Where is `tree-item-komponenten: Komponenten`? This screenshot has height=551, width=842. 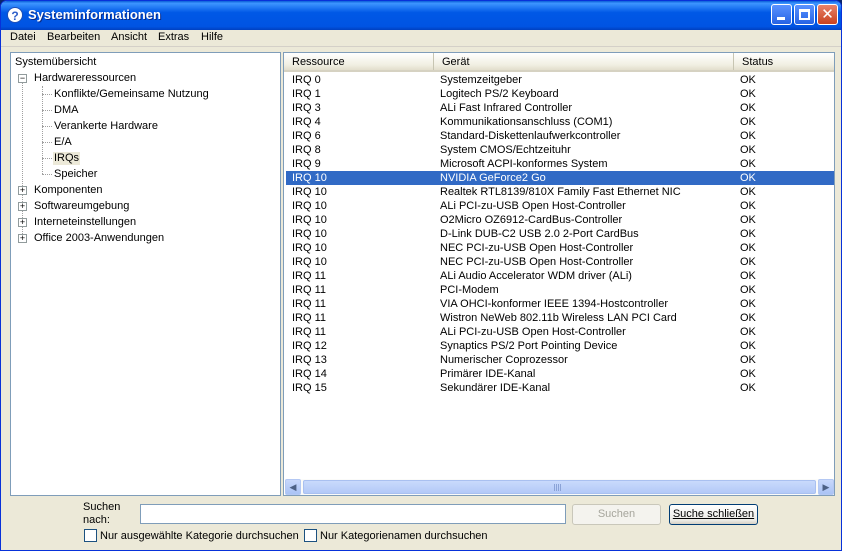 tree-item-komponenten: Komponenten is located at coordinates (68, 190).